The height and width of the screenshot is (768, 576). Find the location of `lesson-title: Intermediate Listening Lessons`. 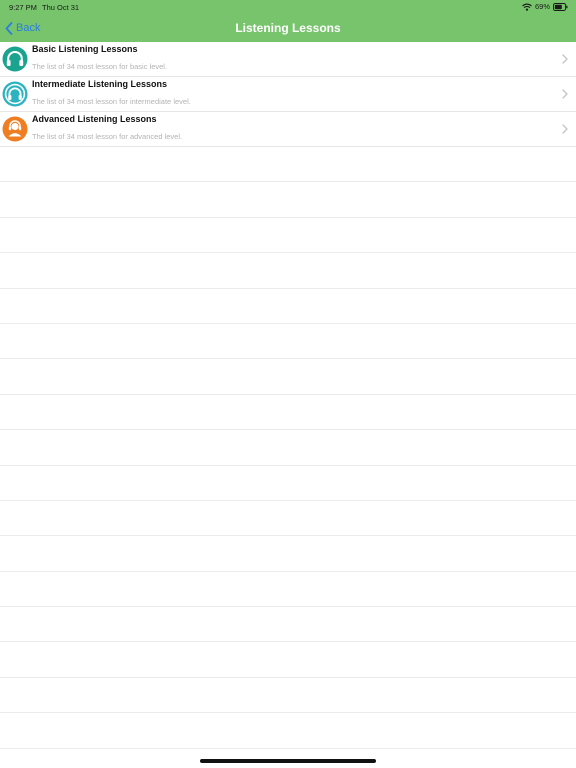

lesson-title: Intermediate Listening Lessons is located at coordinates (100, 84).